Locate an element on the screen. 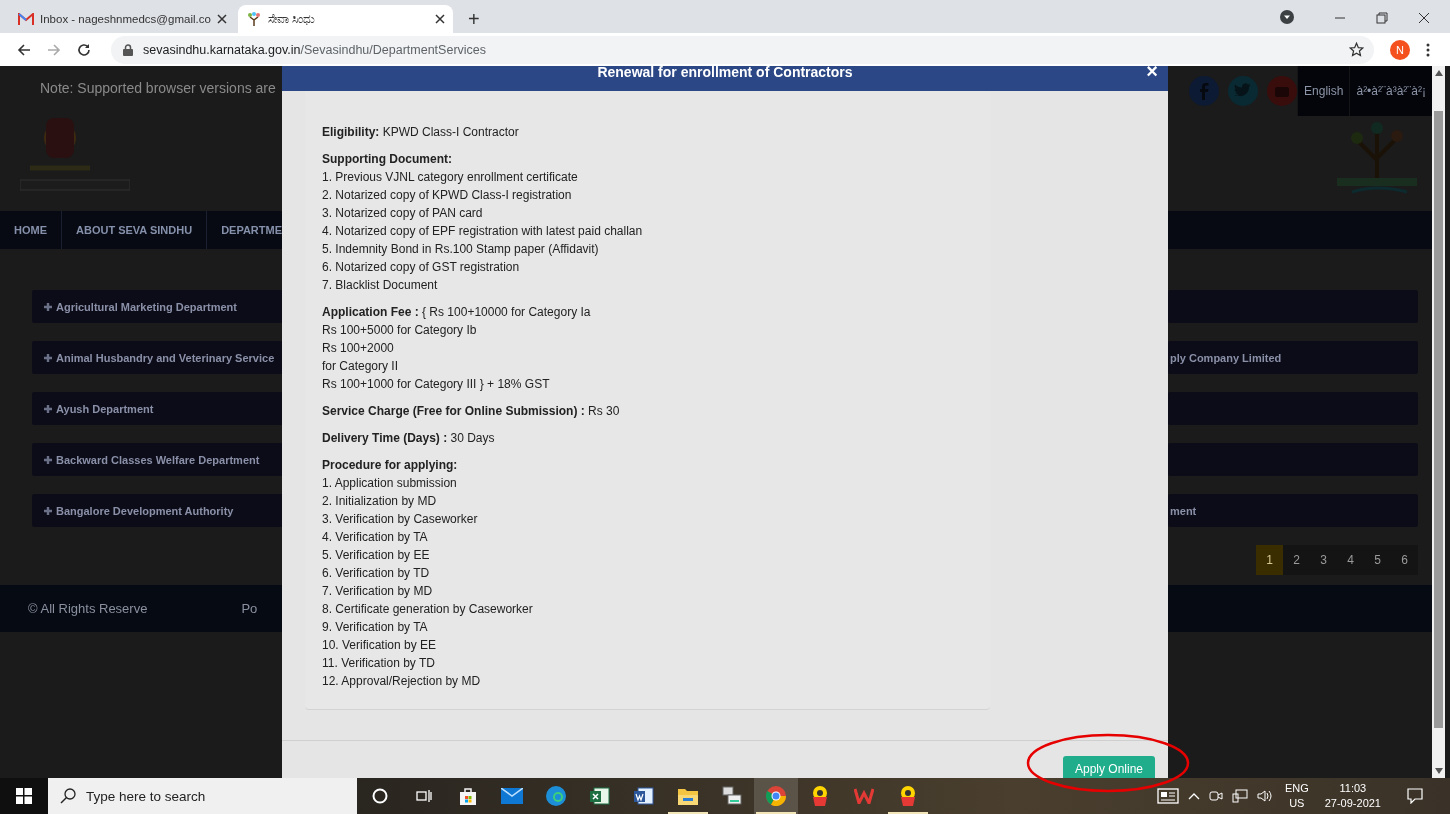 This screenshot has width=1450, height=814. page-link: 3 is located at coordinates (1323, 560).